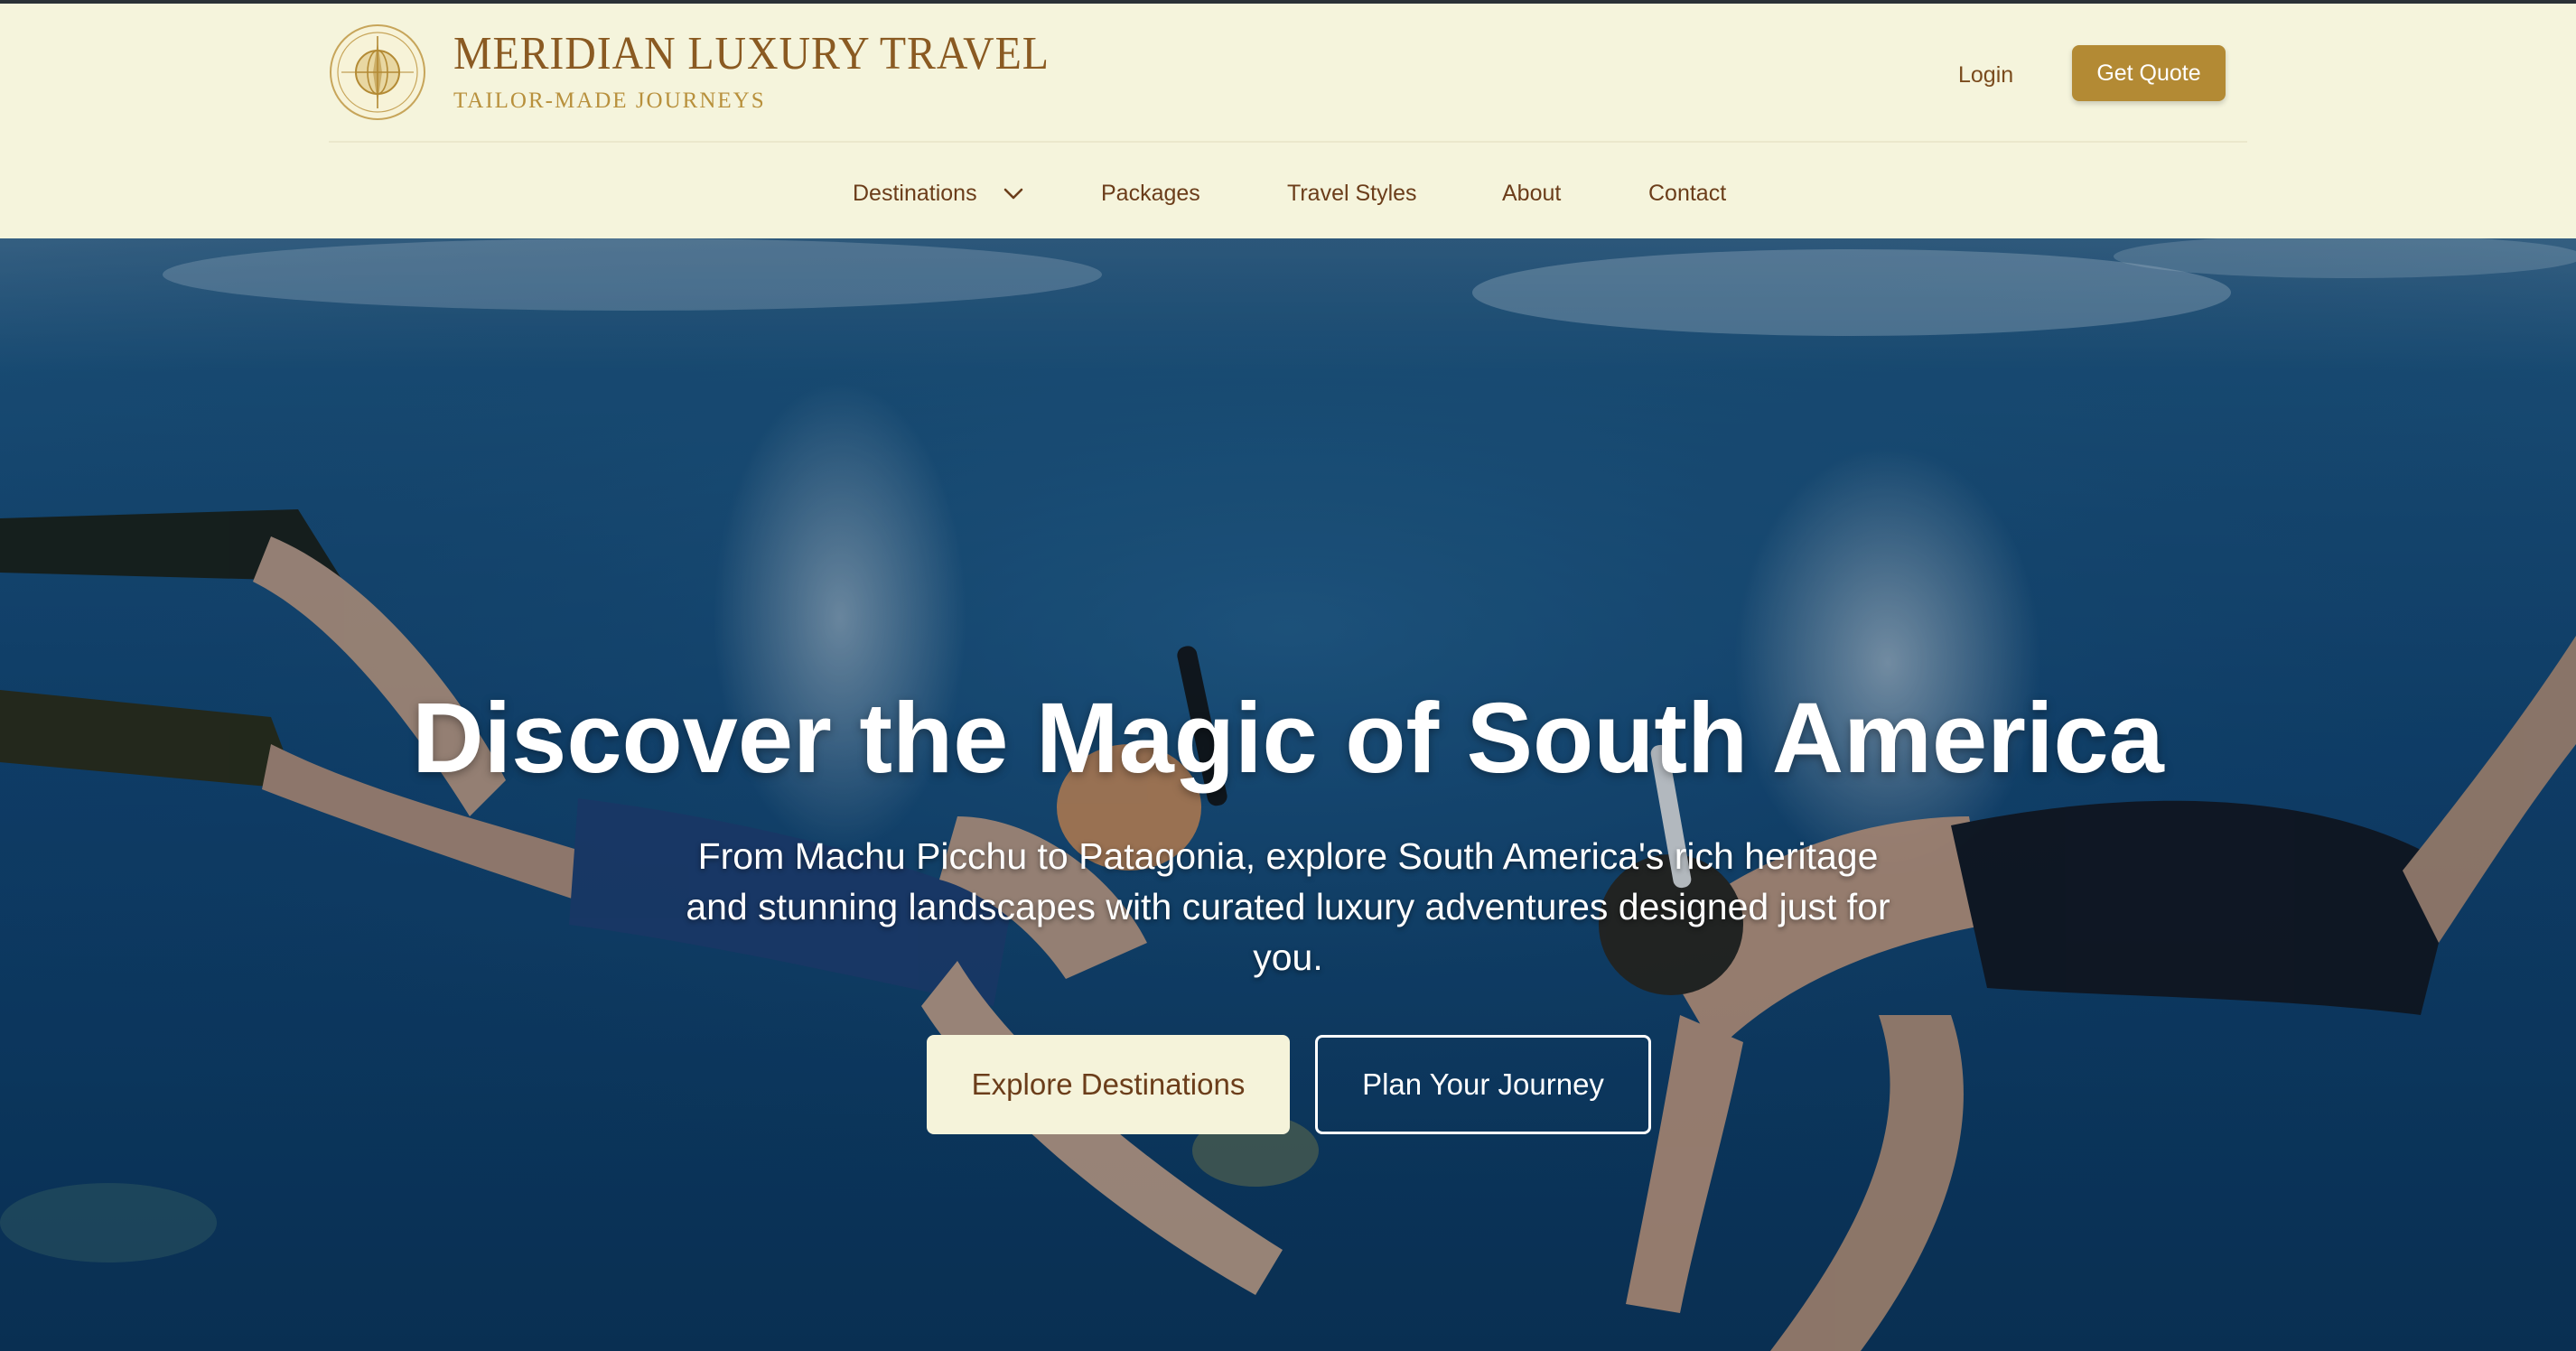  I want to click on header-divider, so click(1288, 142).